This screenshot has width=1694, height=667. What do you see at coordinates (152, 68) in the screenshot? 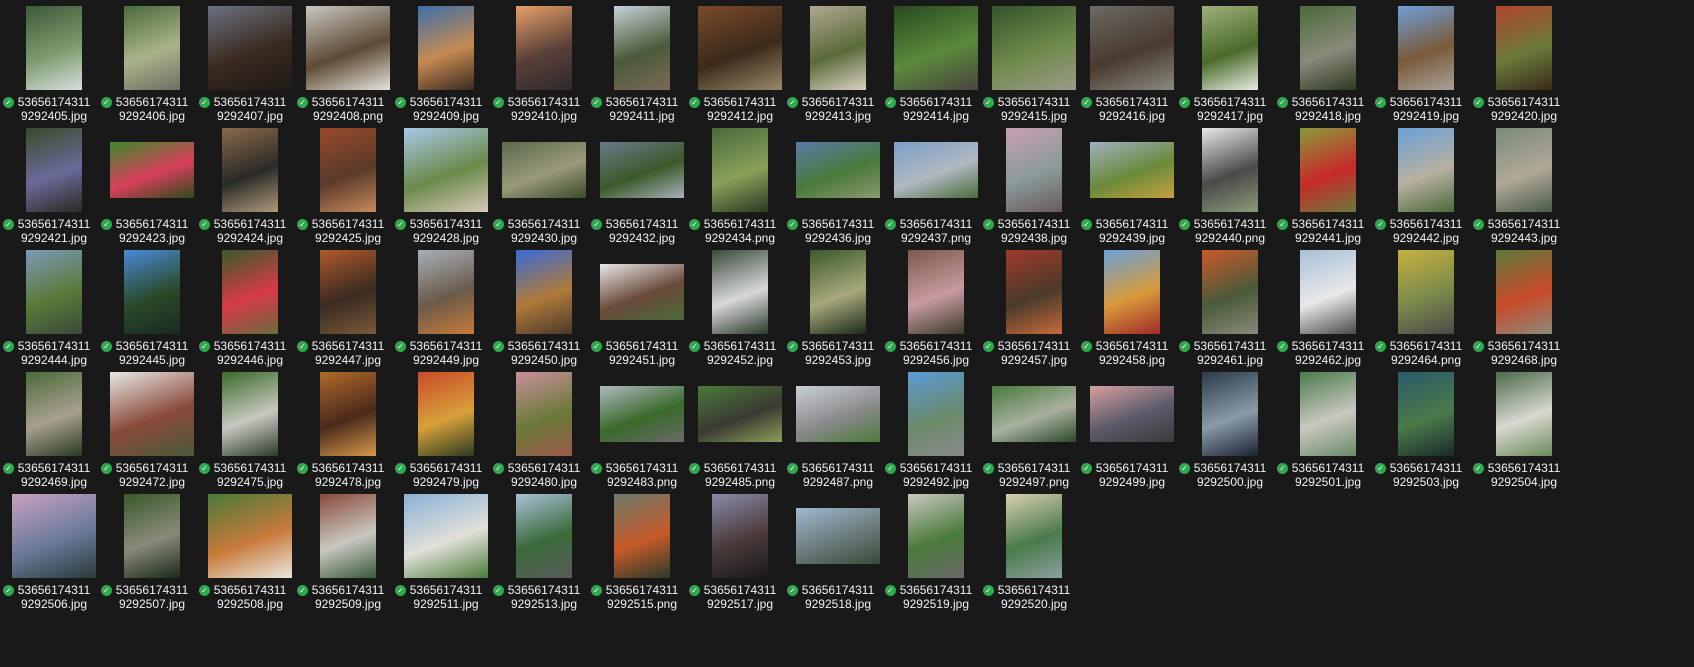
I see `file-item: ✓ 53656174311 9292406.jpg` at bounding box center [152, 68].